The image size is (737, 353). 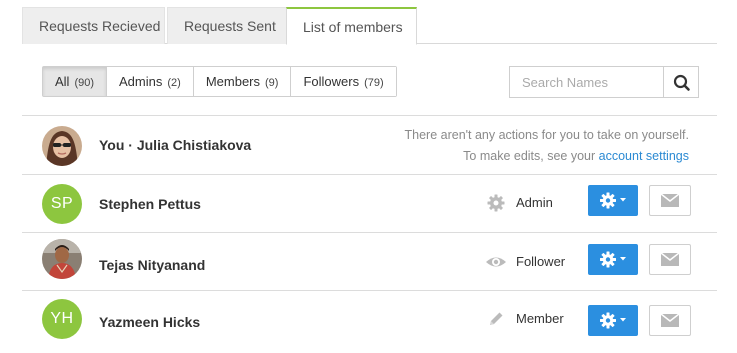 What do you see at coordinates (141, 81) in the screenshot?
I see `filter-admins-label: Admins` at bounding box center [141, 81].